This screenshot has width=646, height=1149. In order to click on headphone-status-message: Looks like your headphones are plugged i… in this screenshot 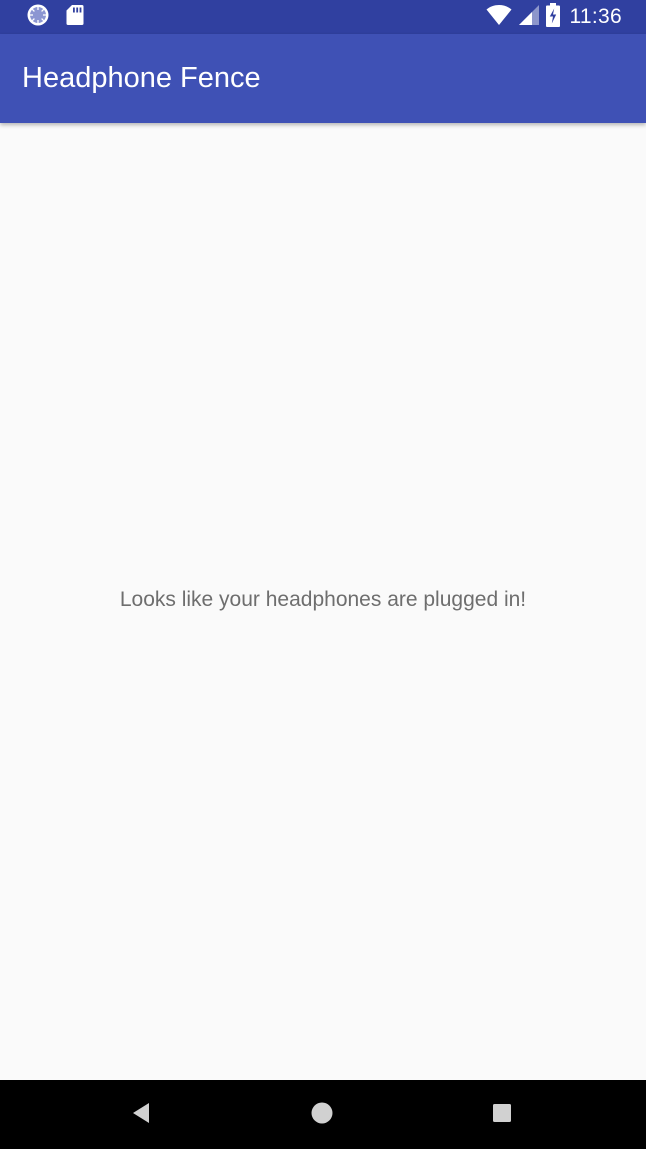, I will do `click(323, 599)`.